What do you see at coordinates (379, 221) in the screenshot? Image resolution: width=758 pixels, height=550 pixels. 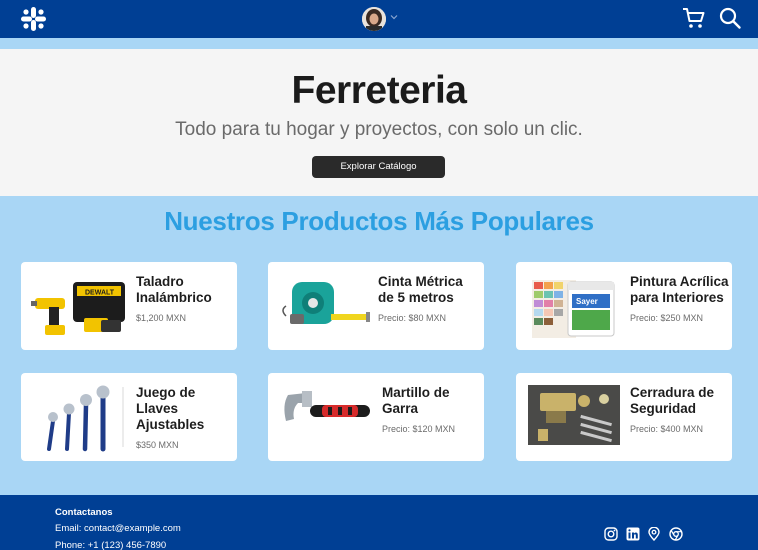 I see `section-title: Nuestros Productos Más Populares` at bounding box center [379, 221].